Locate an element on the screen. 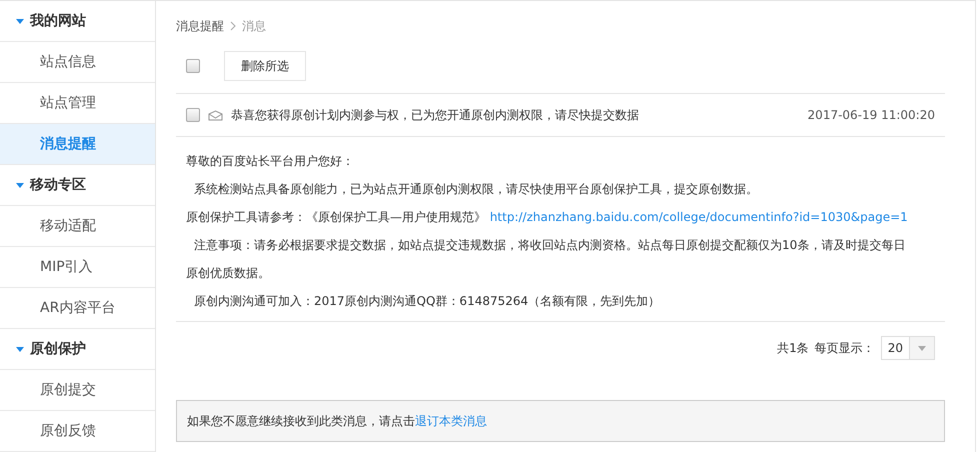 This screenshot has height=452, width=978. sidebar-item: 原创反馈 is located at coordinates (77, 431).